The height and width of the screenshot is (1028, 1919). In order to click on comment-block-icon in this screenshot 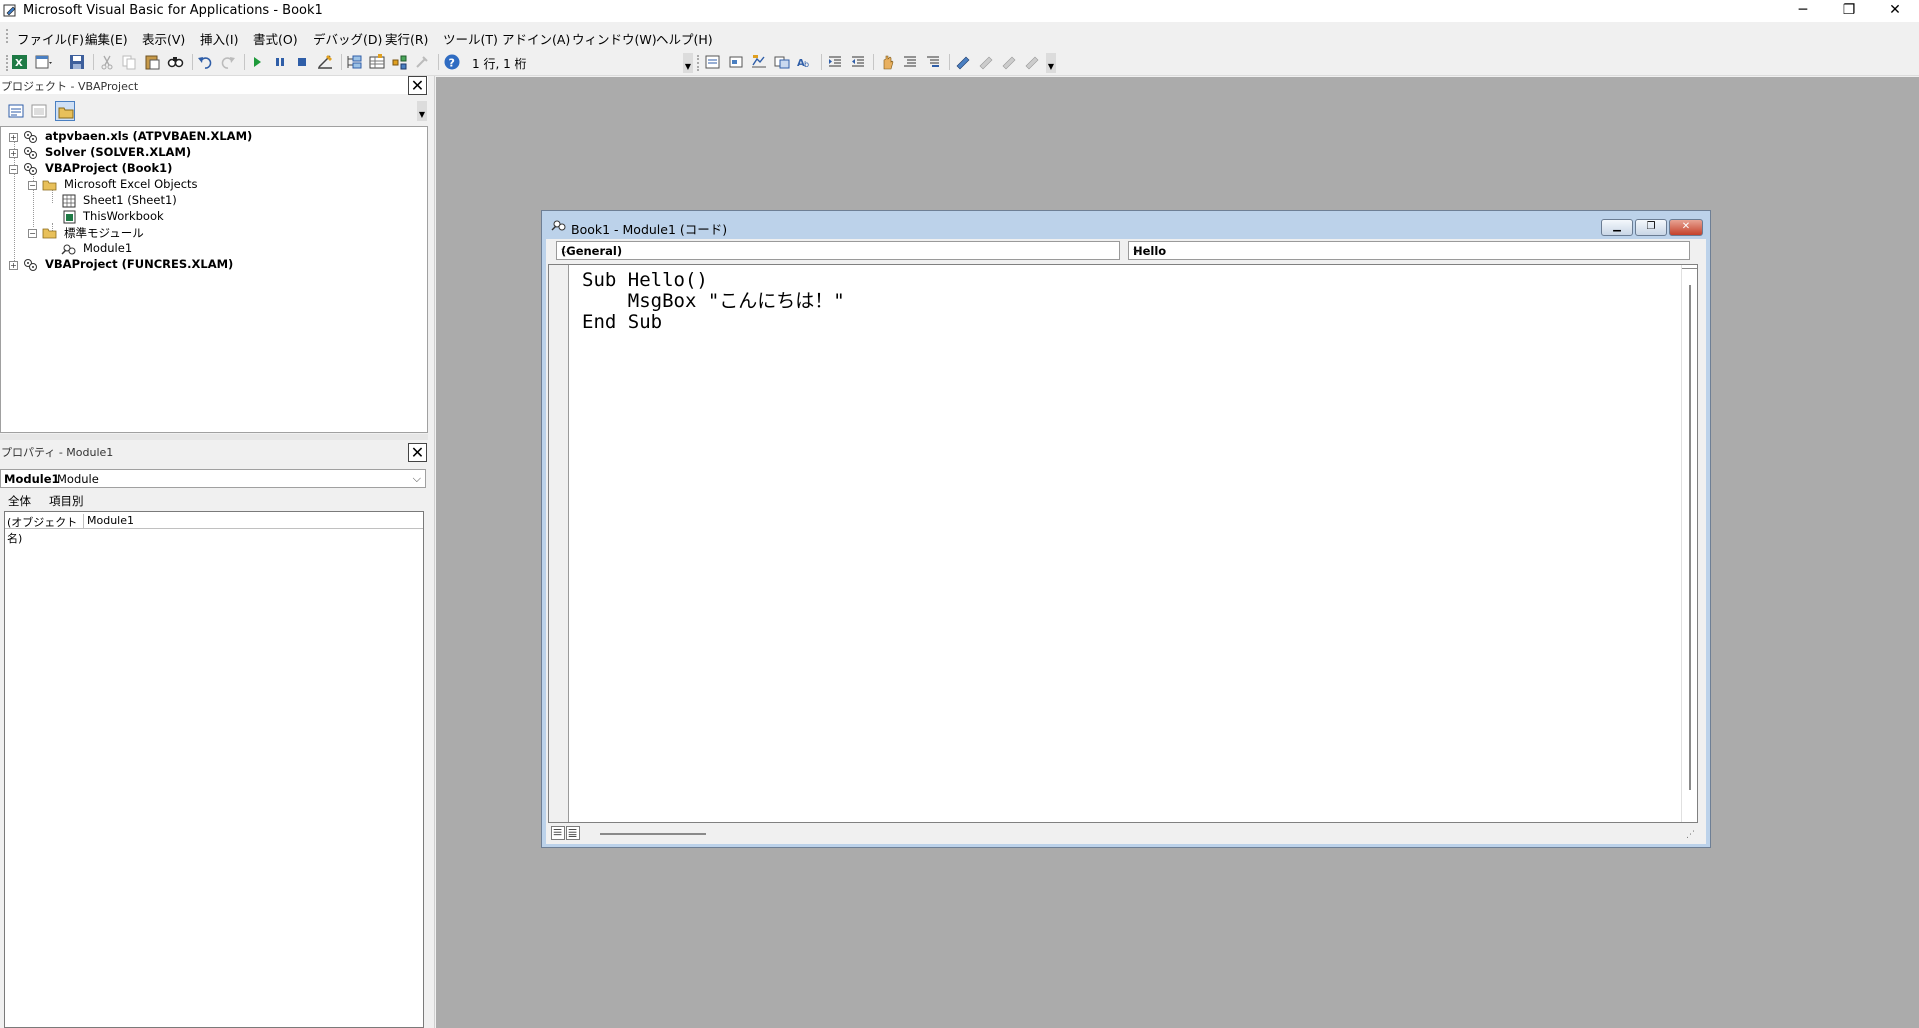, I will do `click(910, 62)`.